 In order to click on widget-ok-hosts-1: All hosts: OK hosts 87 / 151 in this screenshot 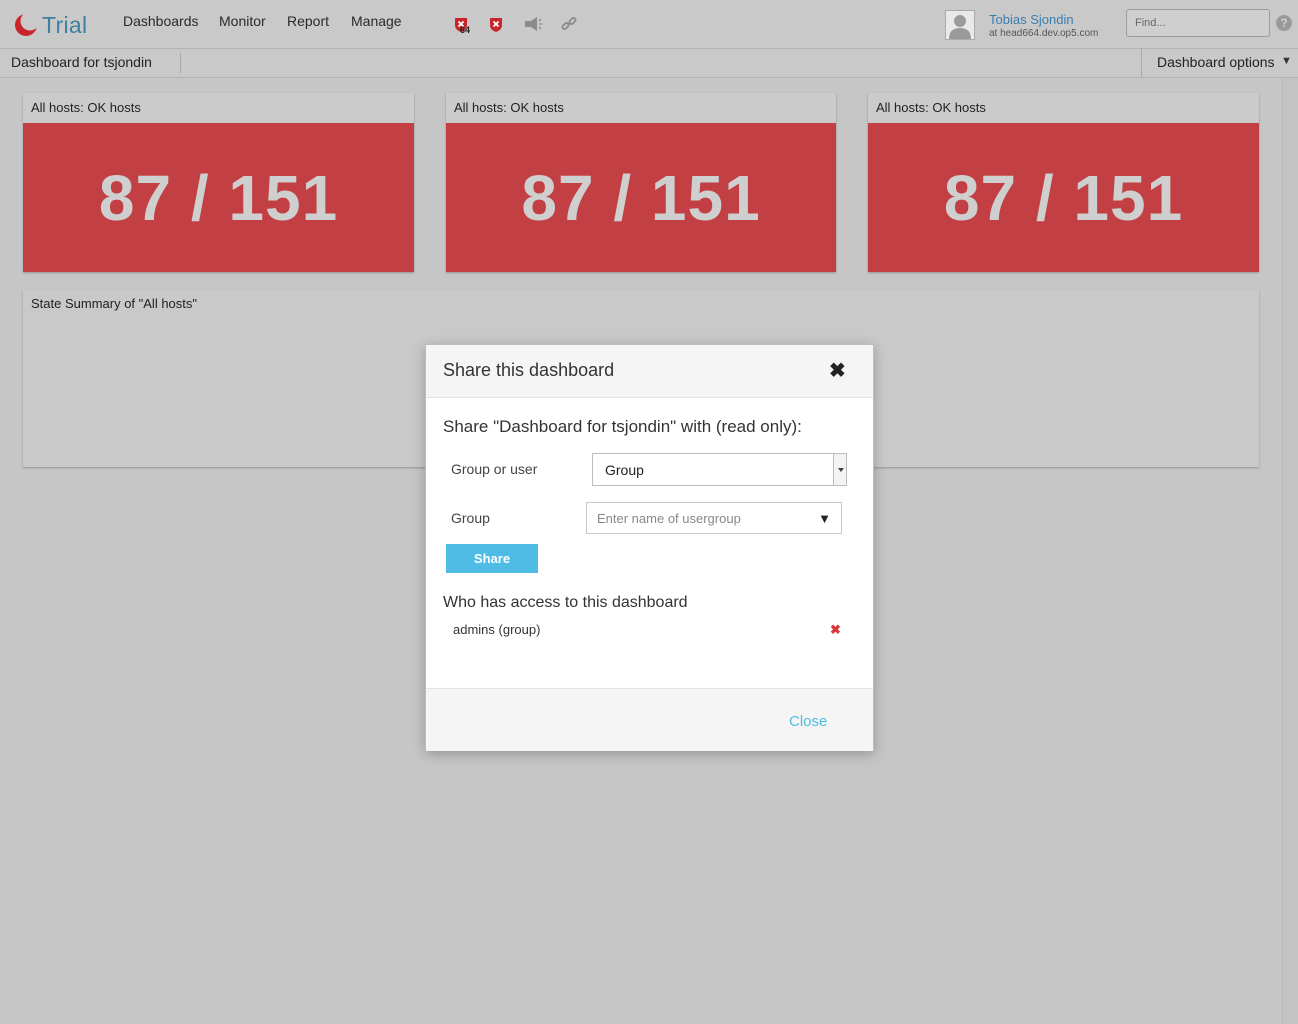, I will do `click(218, 182)`.